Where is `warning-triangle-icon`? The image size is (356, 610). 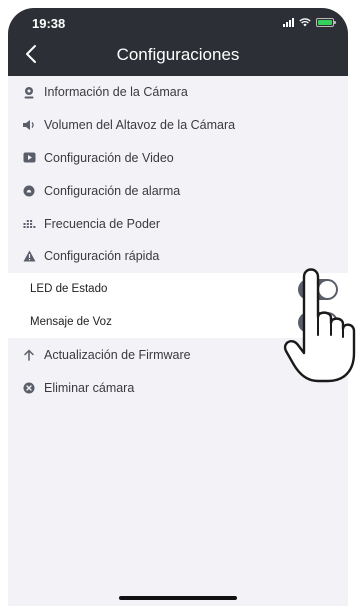
warning-triangle-icon is located at coordinates (29, 256).